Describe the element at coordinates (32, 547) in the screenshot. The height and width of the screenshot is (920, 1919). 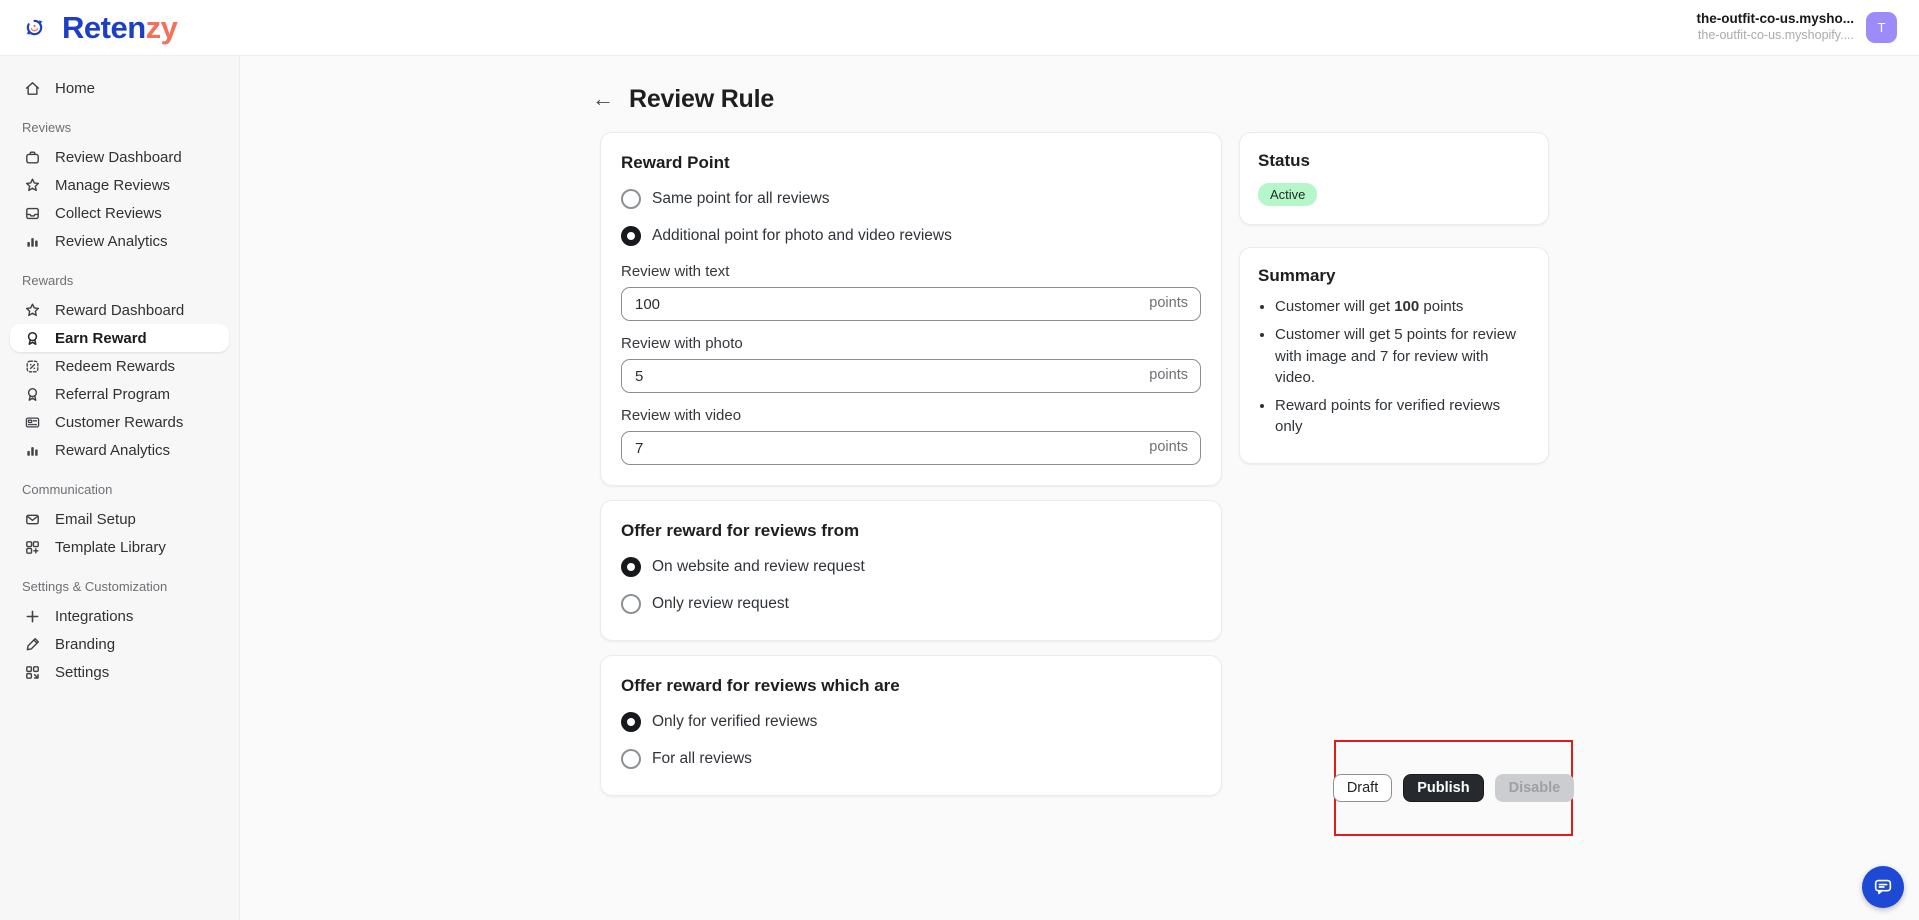
I see `template-icon` at that location.